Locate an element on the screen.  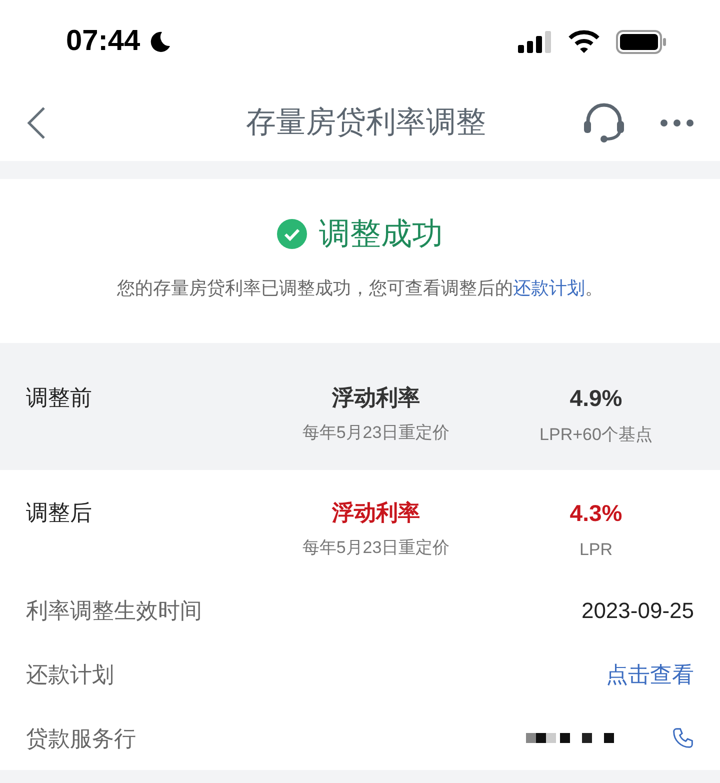
info-label: 利率调整生效时间 is located at coordinates (114, 610).